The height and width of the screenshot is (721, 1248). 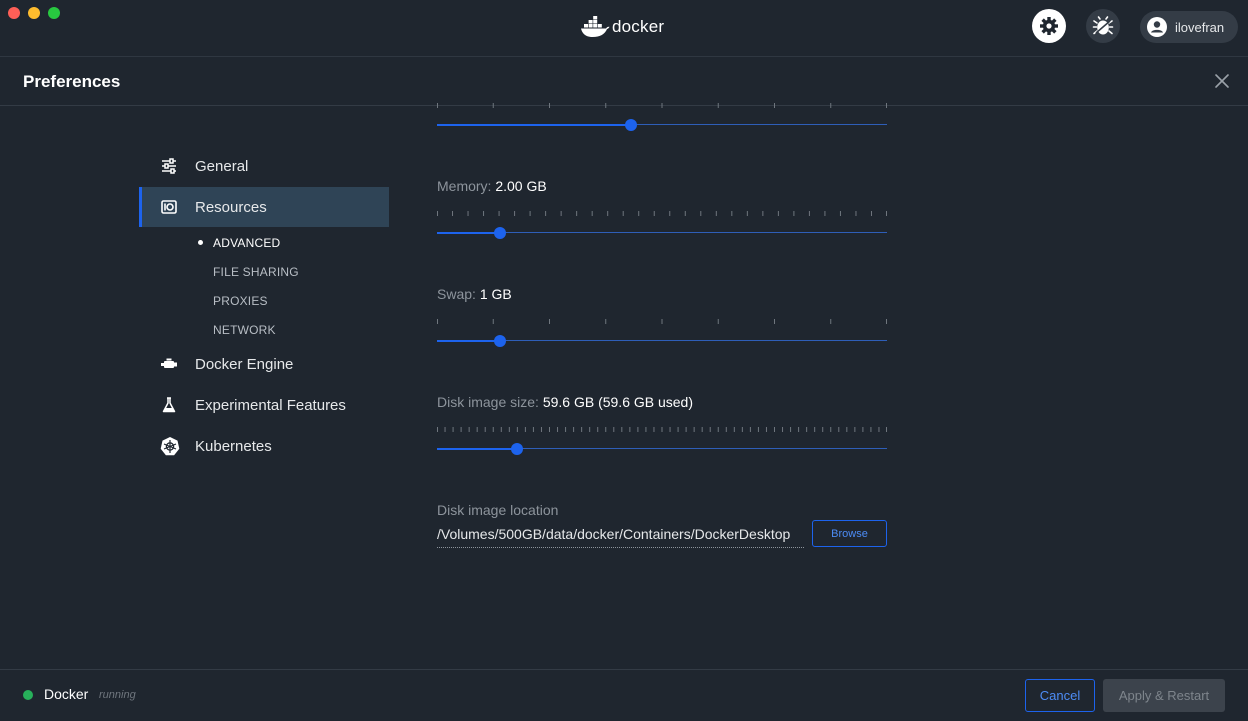 I want to click on active-indicator-dot, so click(x=200, y=242).